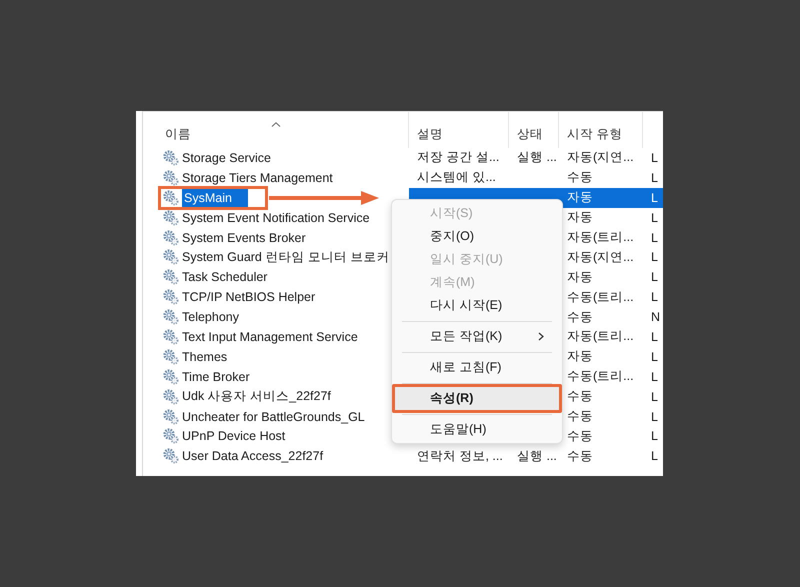 The image size is (800, 587). I want to click on column-header: 상태, so click(530, 134).